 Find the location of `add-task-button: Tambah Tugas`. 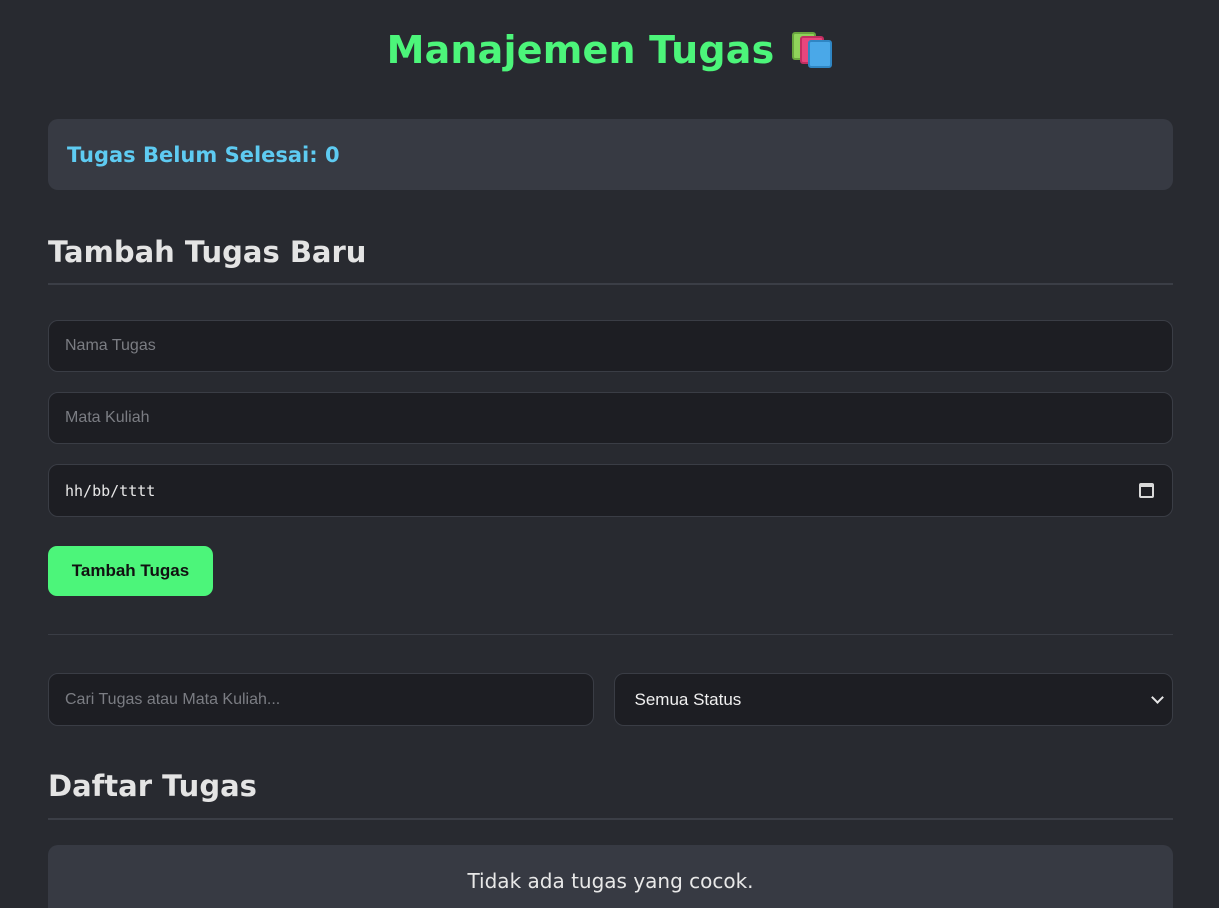

add-task-button: Tambah Tugas is located at coordinates (130, 571).